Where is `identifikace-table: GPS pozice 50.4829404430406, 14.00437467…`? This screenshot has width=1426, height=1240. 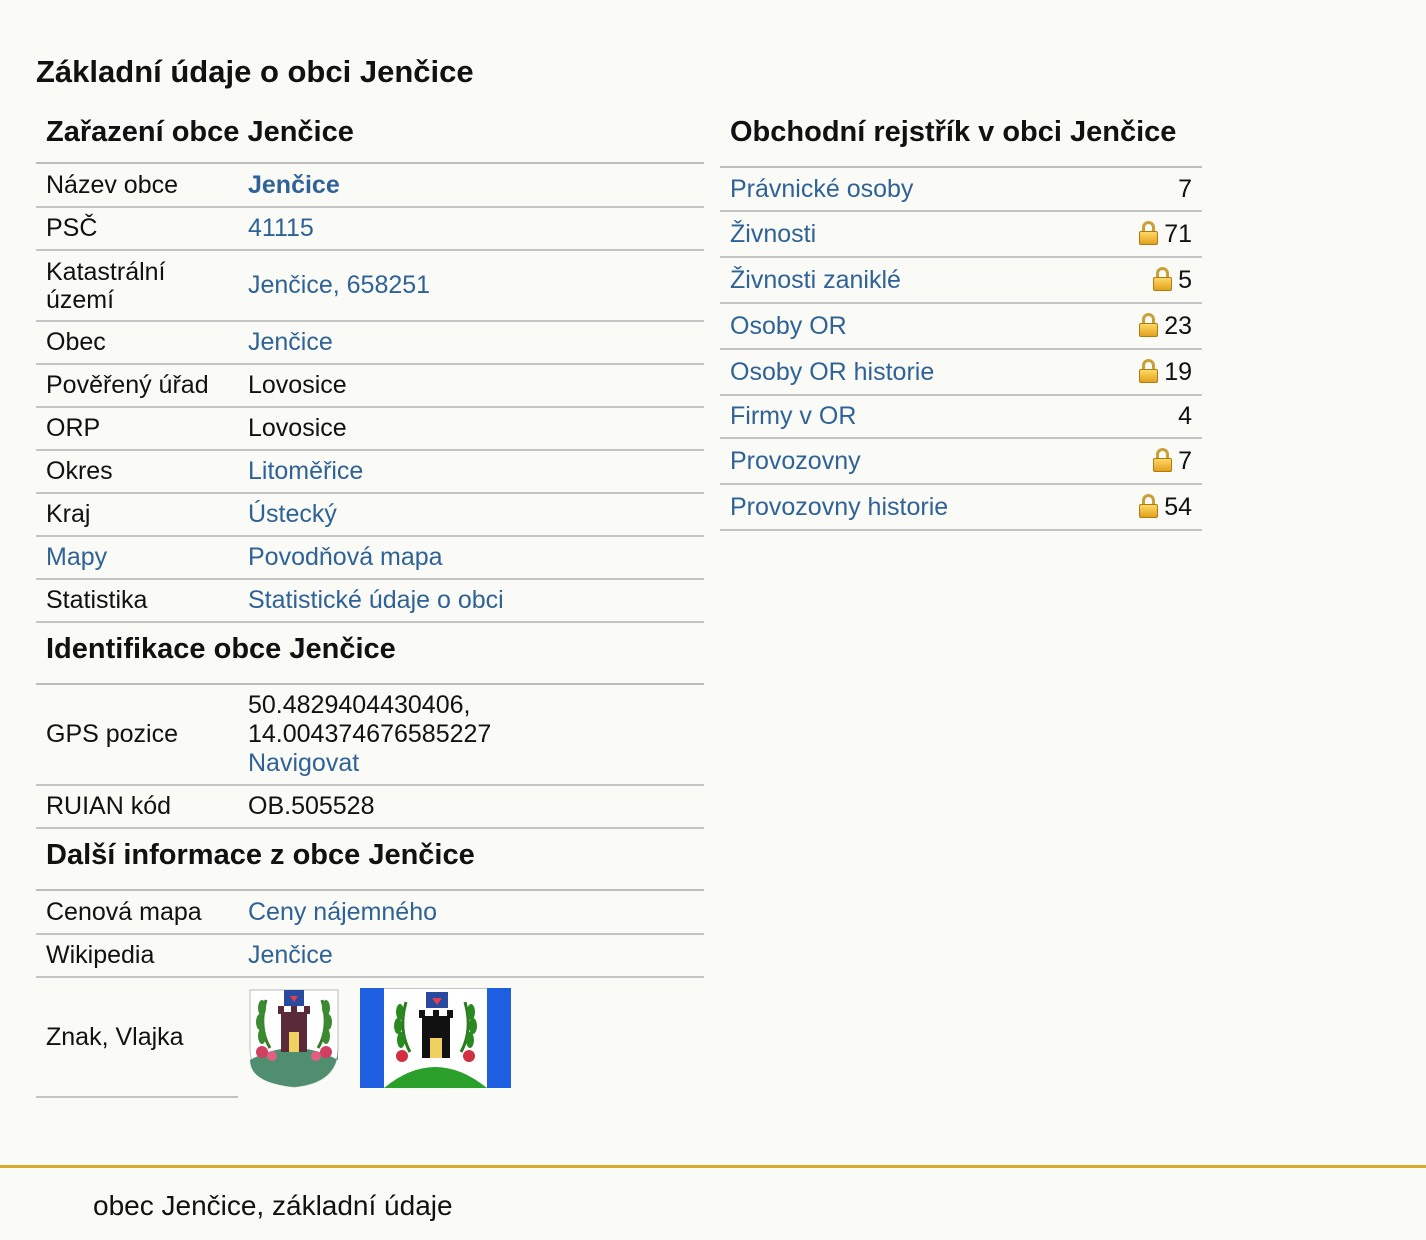 identifikace-table: GPS pozice 50.4829404430406, 14.00437467… is located at coordinates (370, 757).